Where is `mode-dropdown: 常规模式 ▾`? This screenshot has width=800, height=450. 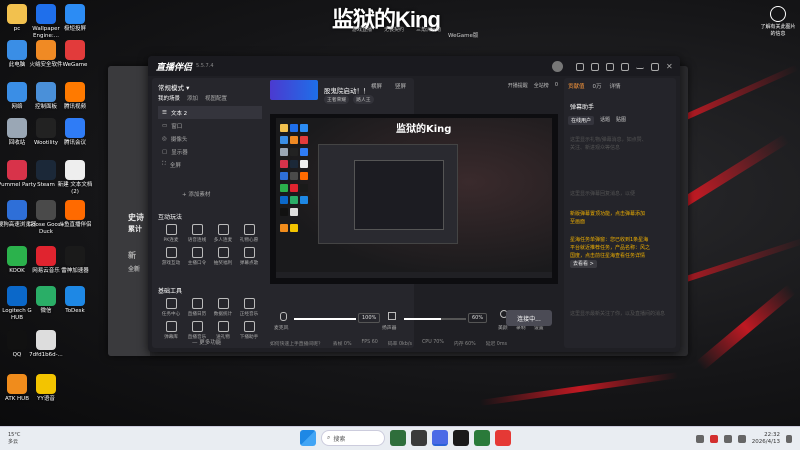
mode-dropdown: 常规模式 ▾ is located at coordinates (173, 87).